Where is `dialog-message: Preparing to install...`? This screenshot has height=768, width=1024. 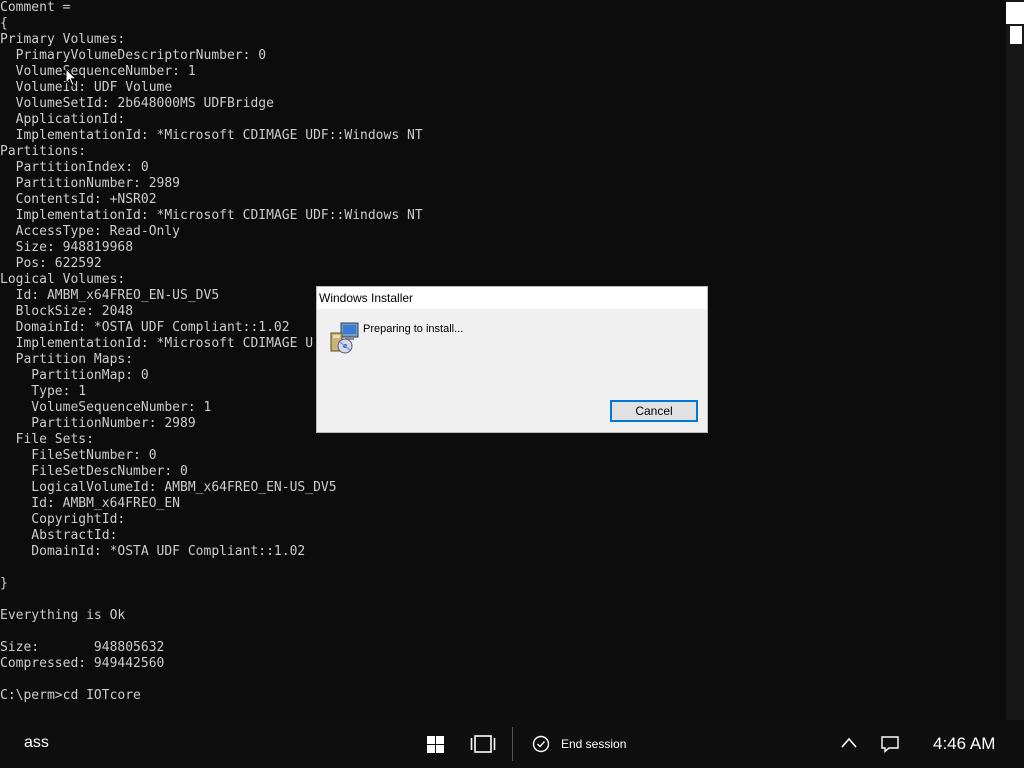
dialog-message: Preparing to install... is located at coordinates (413, 329).